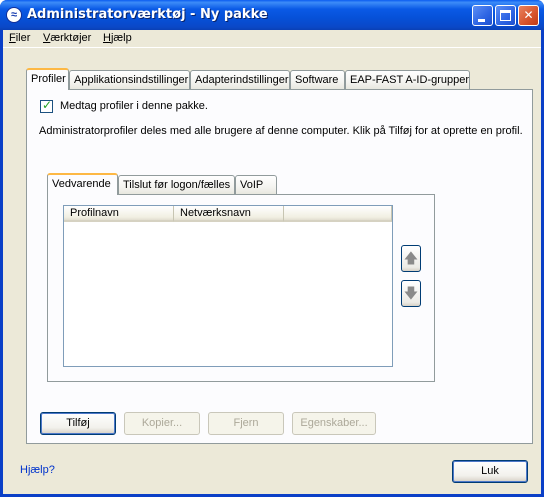  I want to click on minimize-icon, so click(481, 20).